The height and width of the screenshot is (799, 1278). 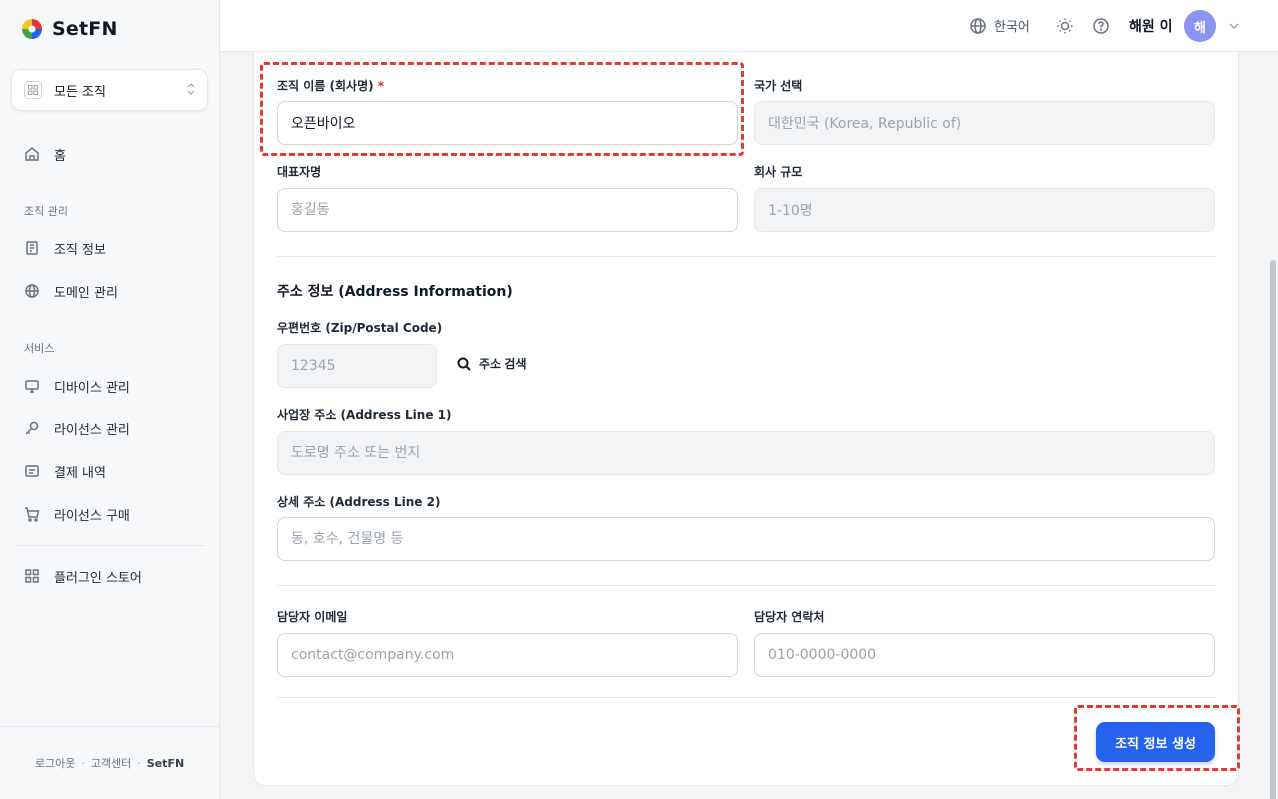 What do you see at coordinates (80, 92) in the screenshot?
I see `org-selector-label: 모든 조직` at bounding box center [80, 92].